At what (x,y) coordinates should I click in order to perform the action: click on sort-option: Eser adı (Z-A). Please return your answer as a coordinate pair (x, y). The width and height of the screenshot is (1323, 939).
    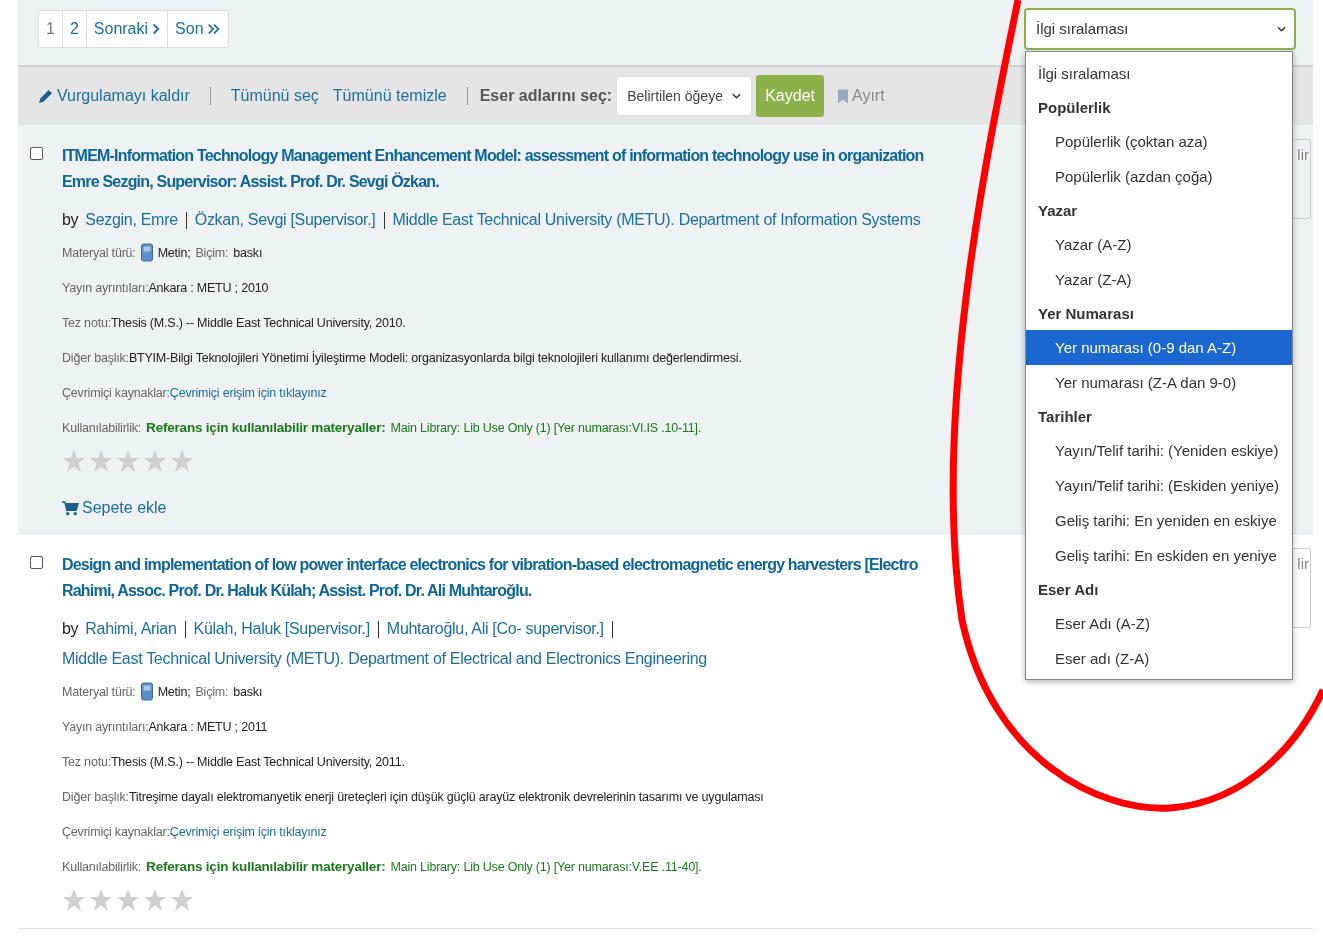
    Looking at the image, I should click on (1159, 658).